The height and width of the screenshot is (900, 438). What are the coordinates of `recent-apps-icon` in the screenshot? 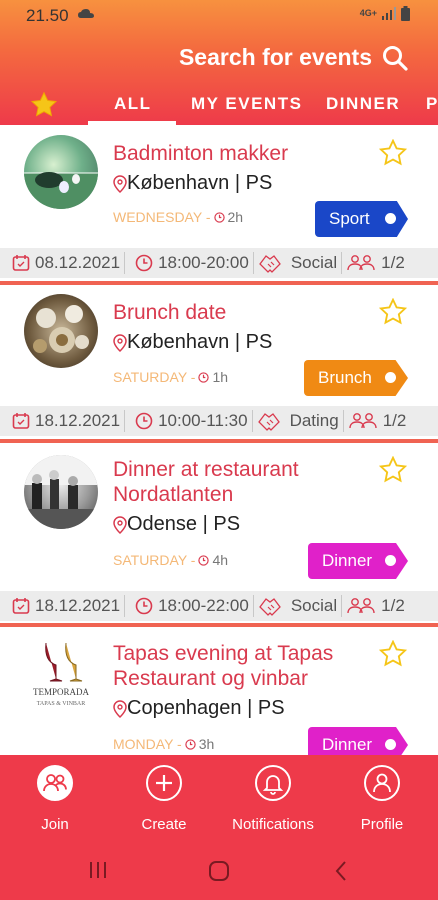 It's located at (98, 870).